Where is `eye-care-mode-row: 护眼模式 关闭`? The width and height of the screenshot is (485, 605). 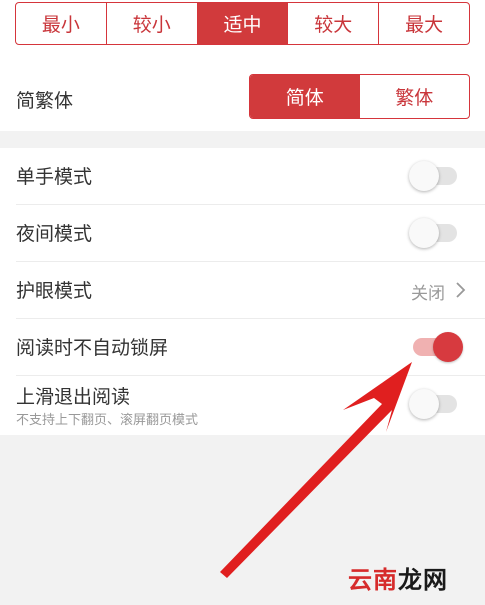
eye-care-mode-row: 护眼模式 关闭 is located at coordinates (242, 290).